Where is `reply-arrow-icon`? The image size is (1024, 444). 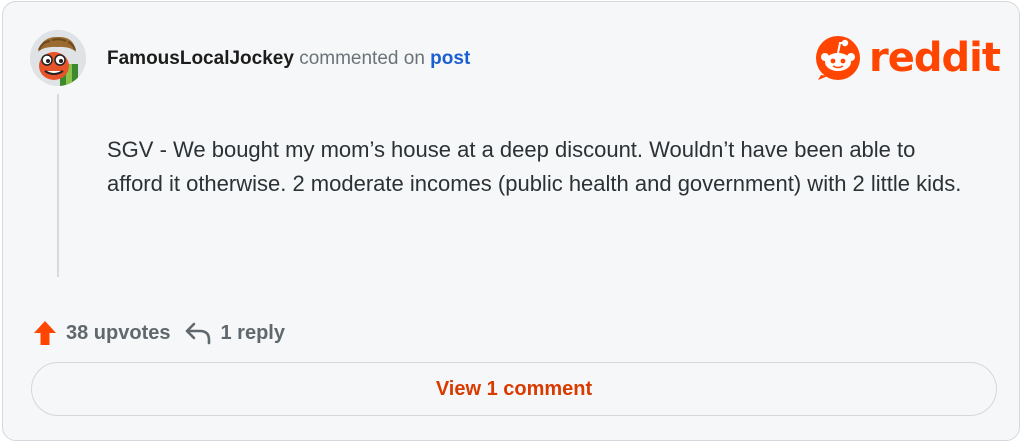
reply-arrow-icon is located at coordinates (198, 333).